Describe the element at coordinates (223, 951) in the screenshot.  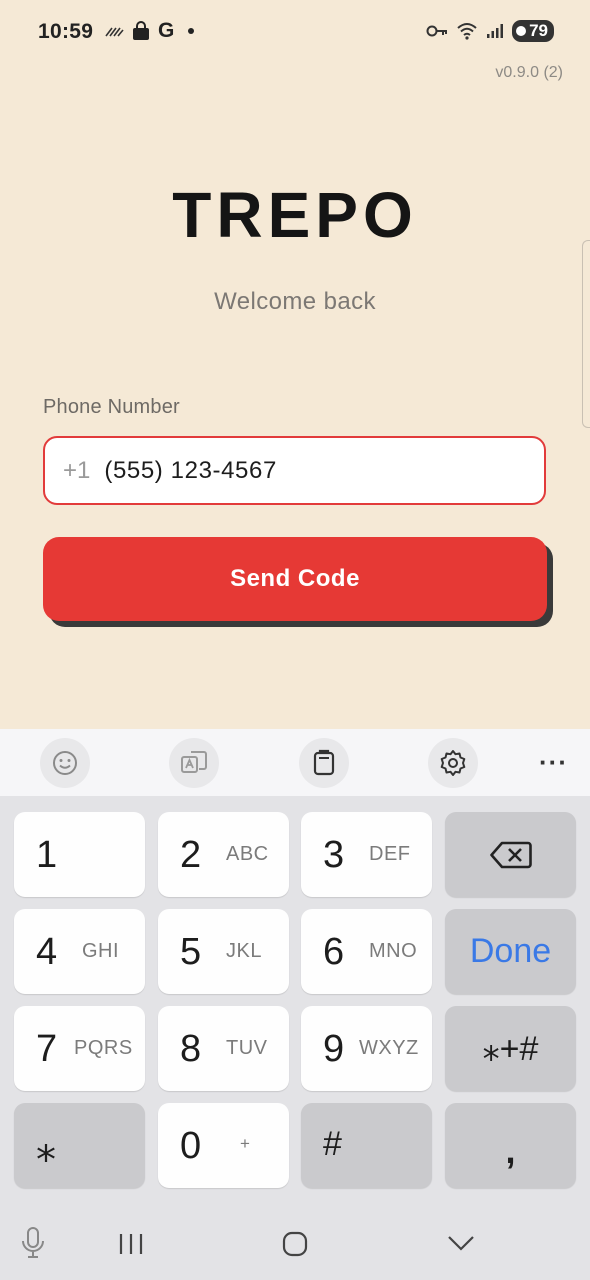
I see `key-5: 5 JKL` at that location.